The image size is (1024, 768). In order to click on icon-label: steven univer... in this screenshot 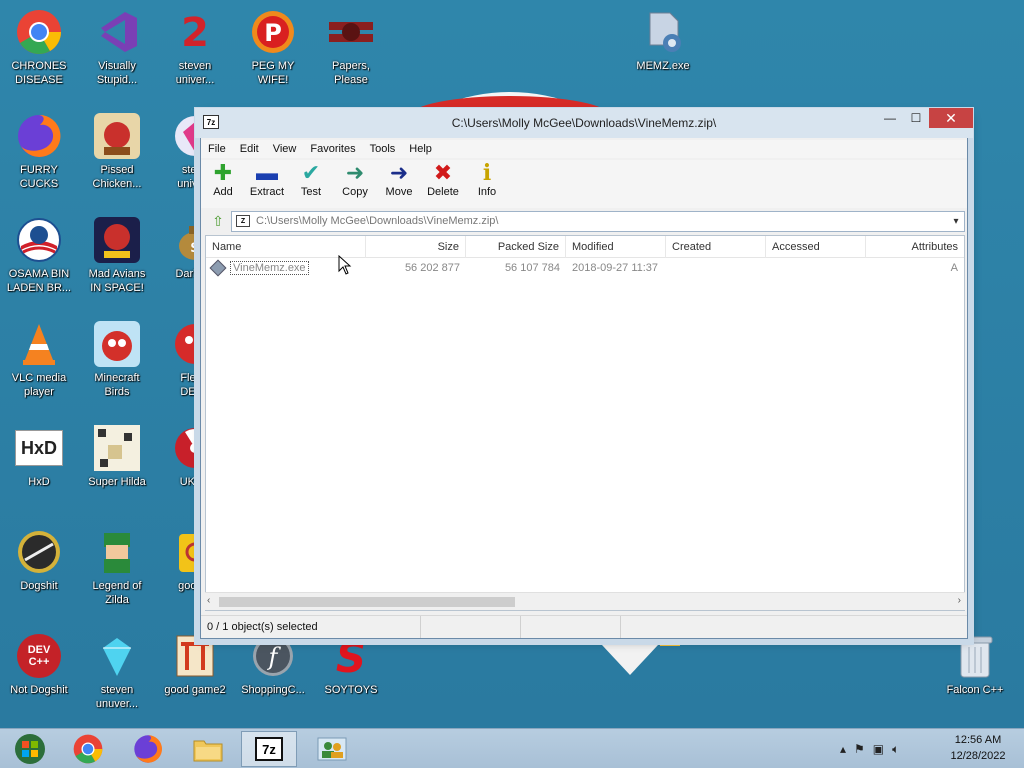, I will do `click(195, 73)`.